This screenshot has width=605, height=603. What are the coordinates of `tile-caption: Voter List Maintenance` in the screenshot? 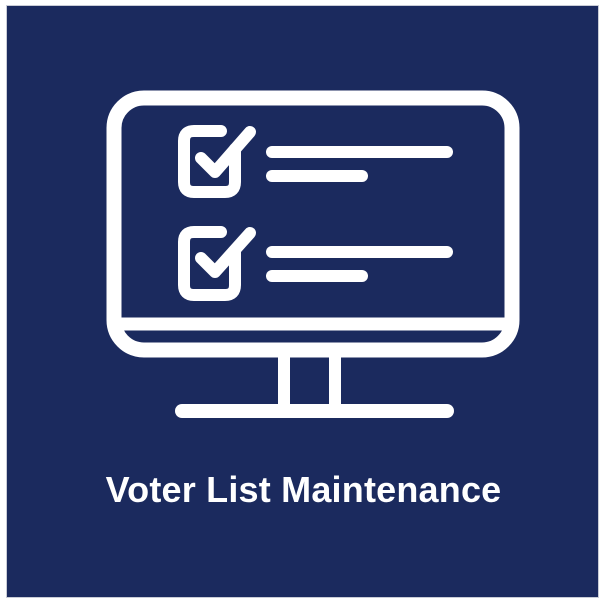 It's located at (303, 489).